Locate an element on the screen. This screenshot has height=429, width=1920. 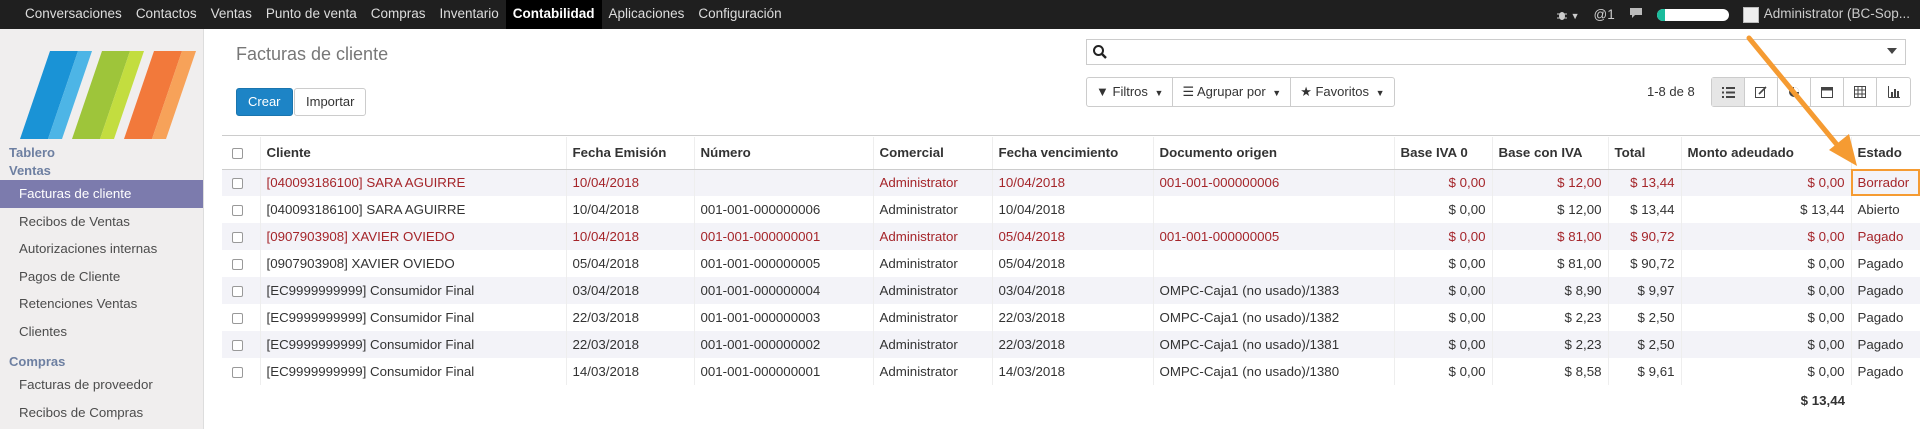
cell-fecha-vencimiento: 10/04/2018 is located at coordinates (1072, 209).